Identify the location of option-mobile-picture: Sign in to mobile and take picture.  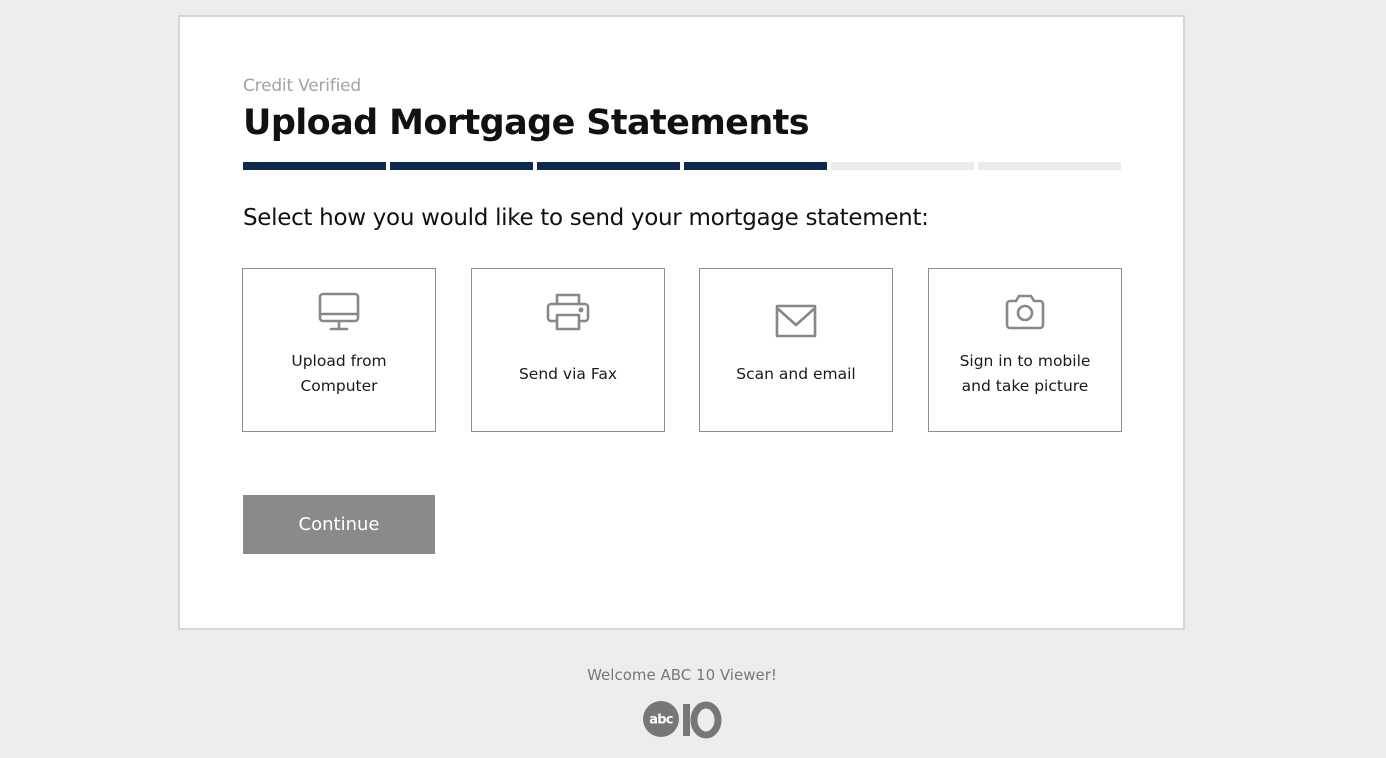
(1025, 350).